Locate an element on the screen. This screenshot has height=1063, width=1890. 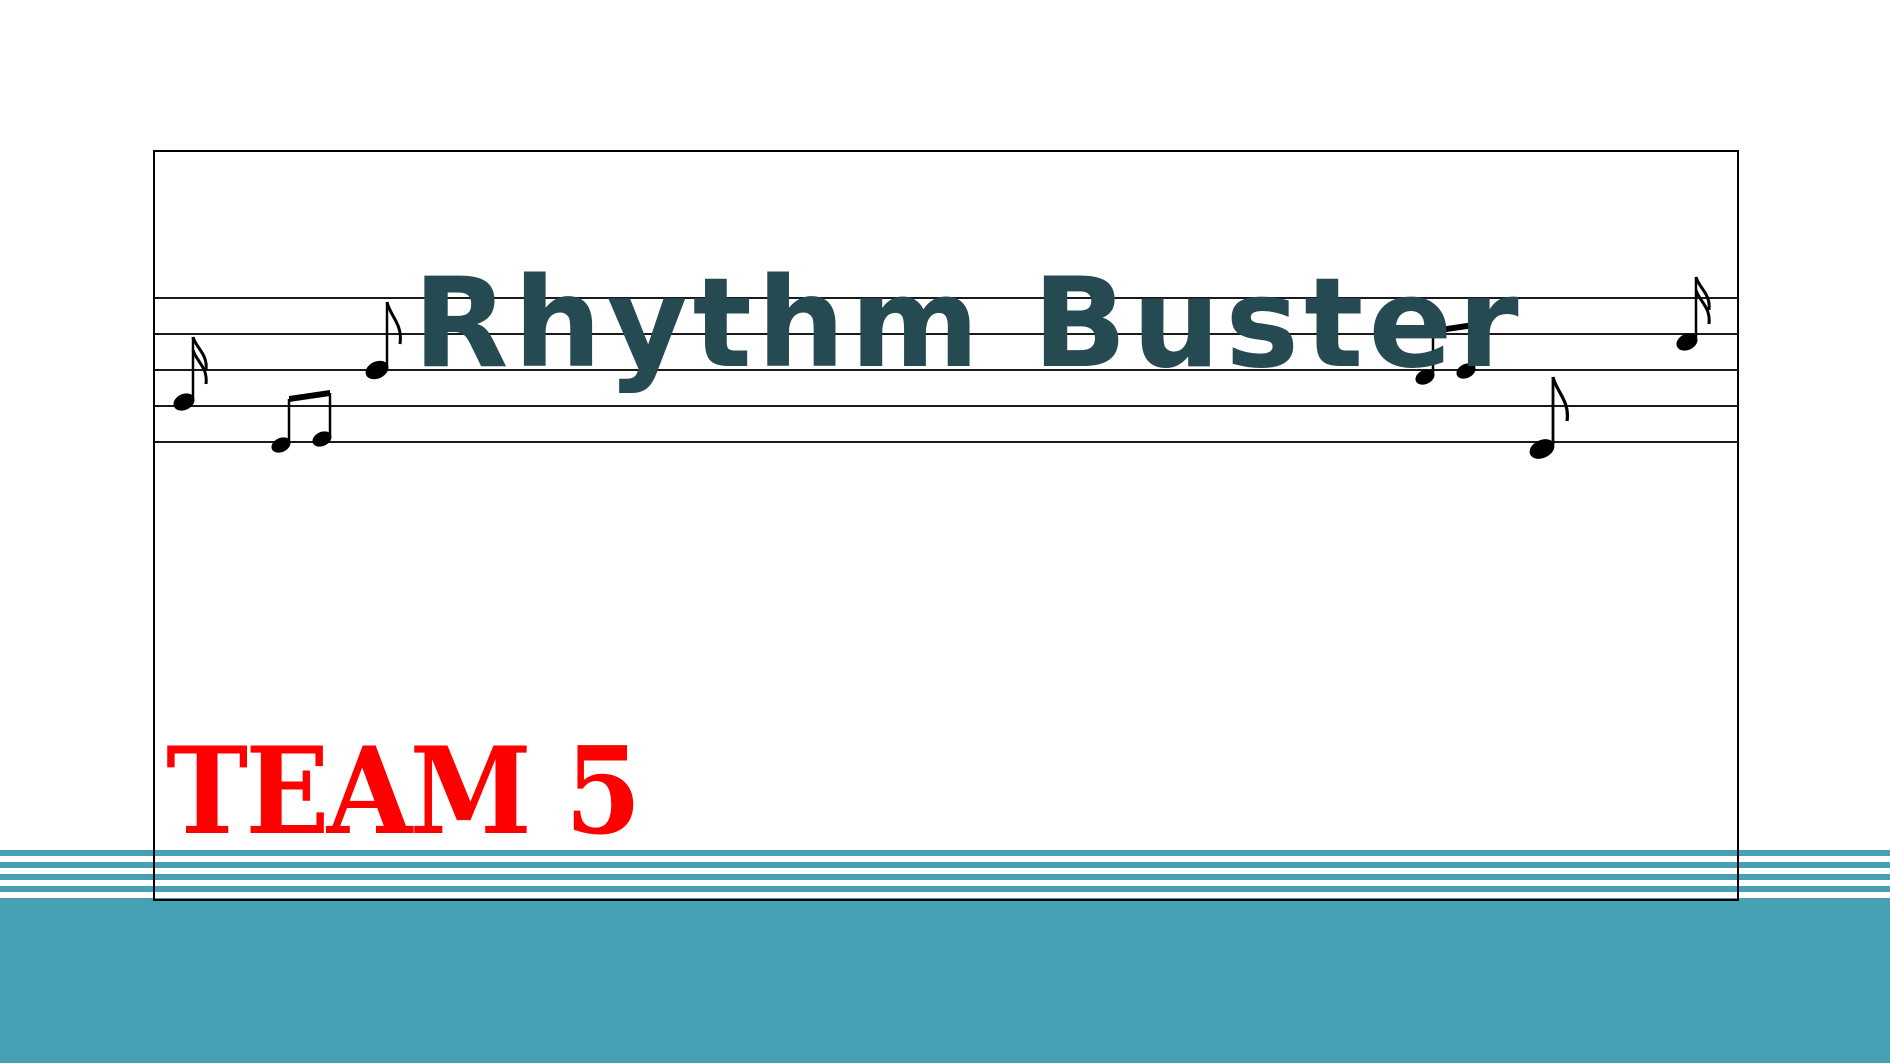
slide-title: Rhythm Buster is located at coordinates (968, 324).